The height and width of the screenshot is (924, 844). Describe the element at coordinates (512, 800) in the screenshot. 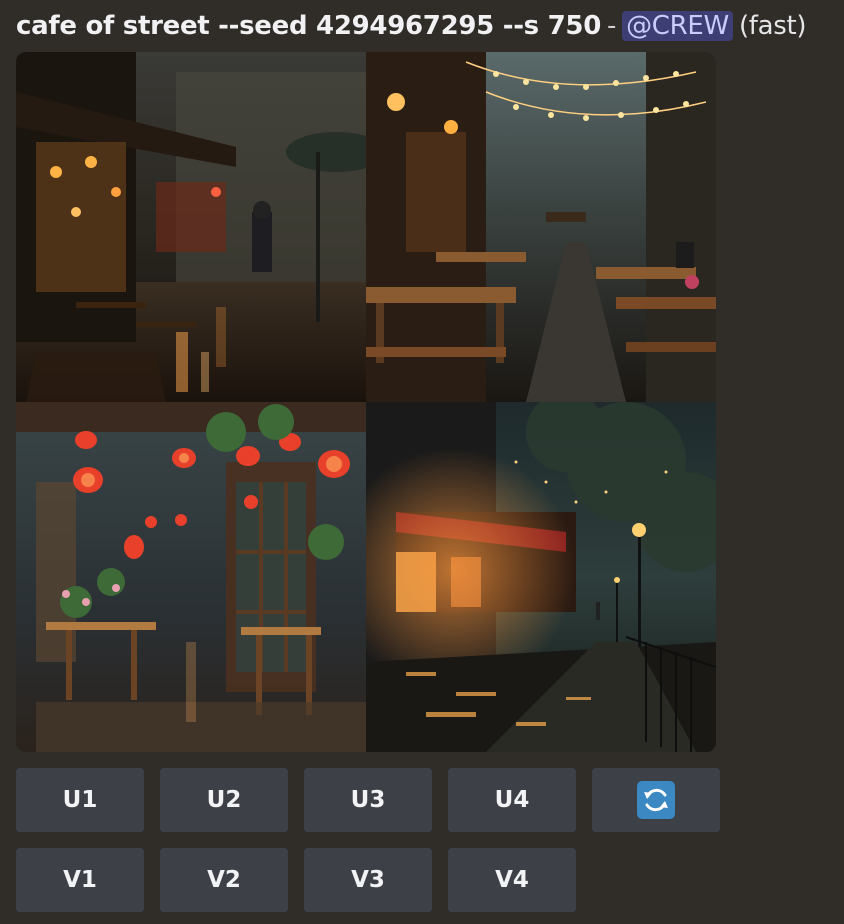

I see `upscale-button-4: U4` at that location.